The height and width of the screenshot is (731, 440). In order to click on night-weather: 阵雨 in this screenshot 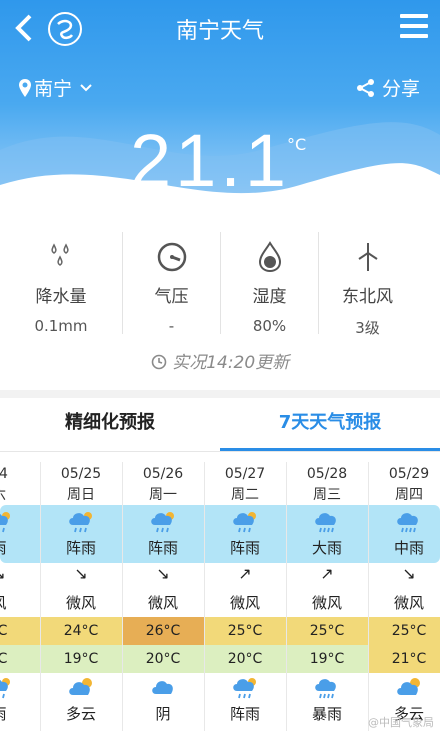, I will do `click(244, 714)`.